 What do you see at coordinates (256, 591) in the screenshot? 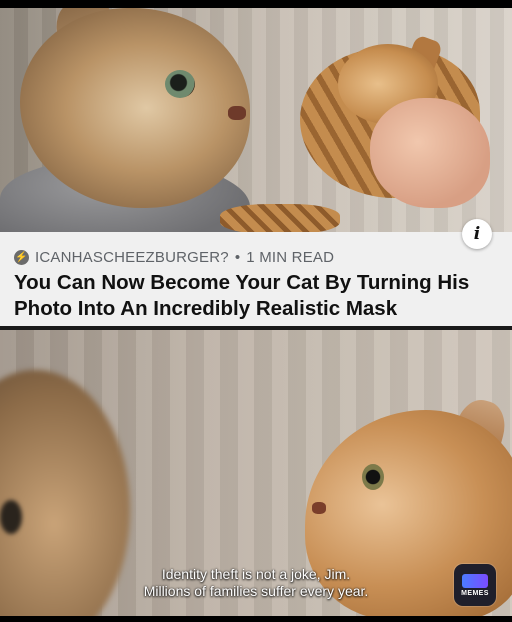
I see `caption-line-2: Millions of families suffer every year.` at bounding box center [256, 591].